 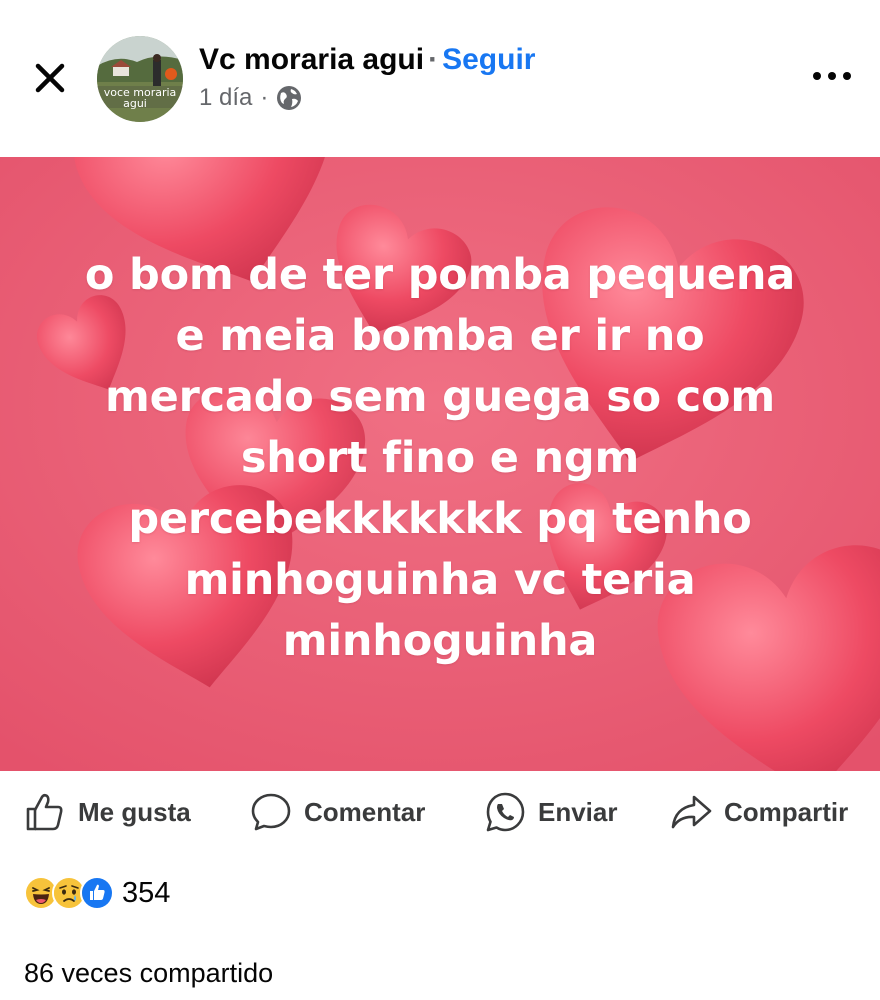 I want to click on more-options-button, so click(x=832, y=76).